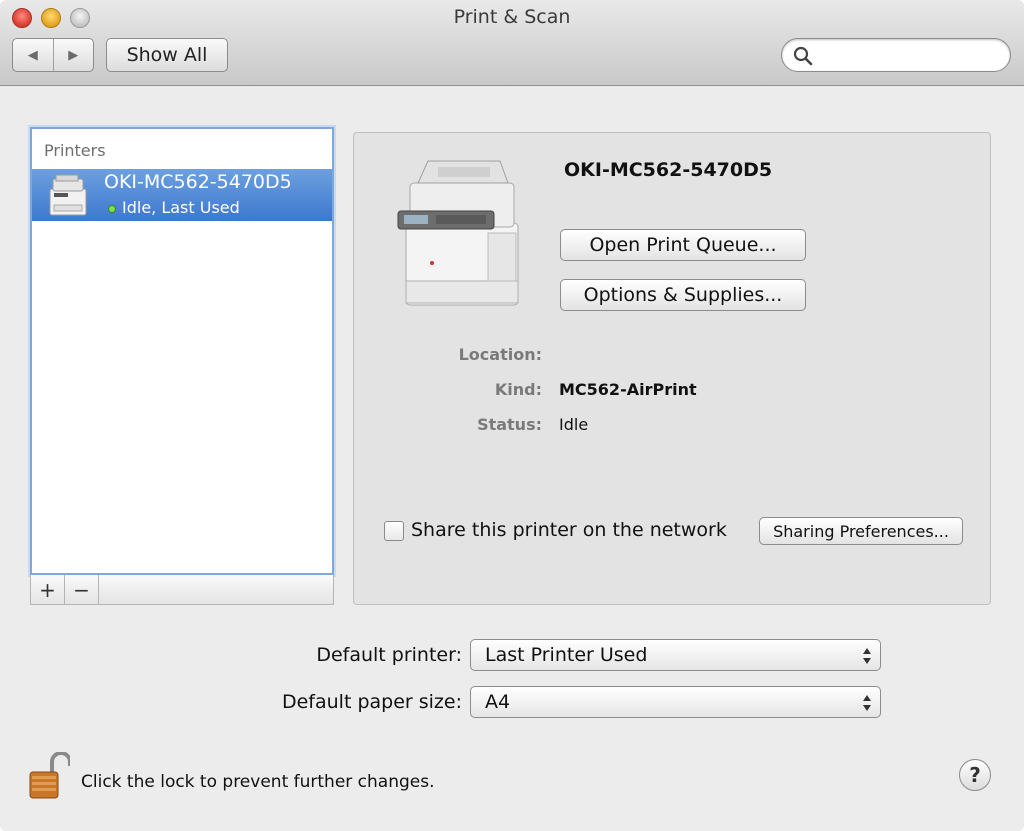 The height and width of the screenshot is (831, 1024). I want to click on help-button: ?, so click(975, 775).